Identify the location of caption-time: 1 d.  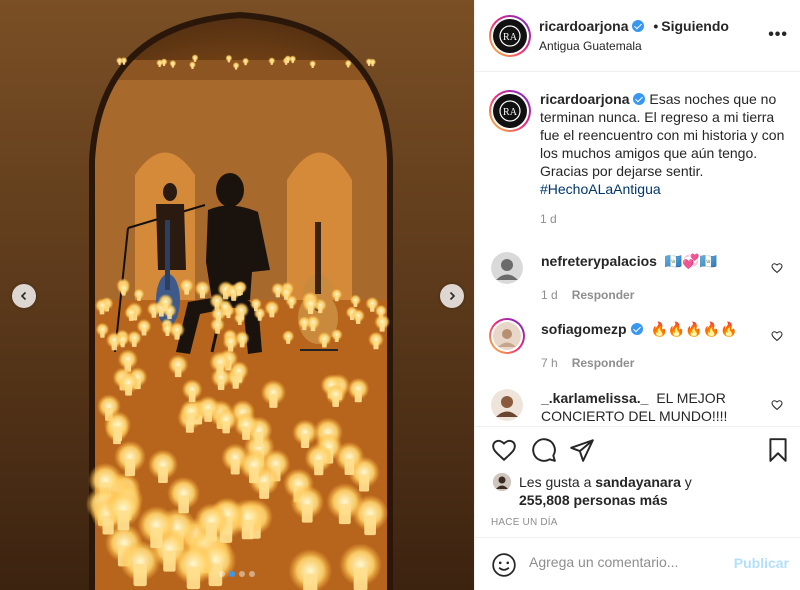
(664, 219).